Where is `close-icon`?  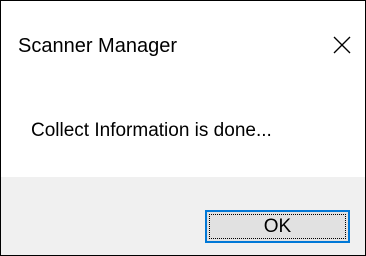 close-icon is located at coordinates (342, 45).